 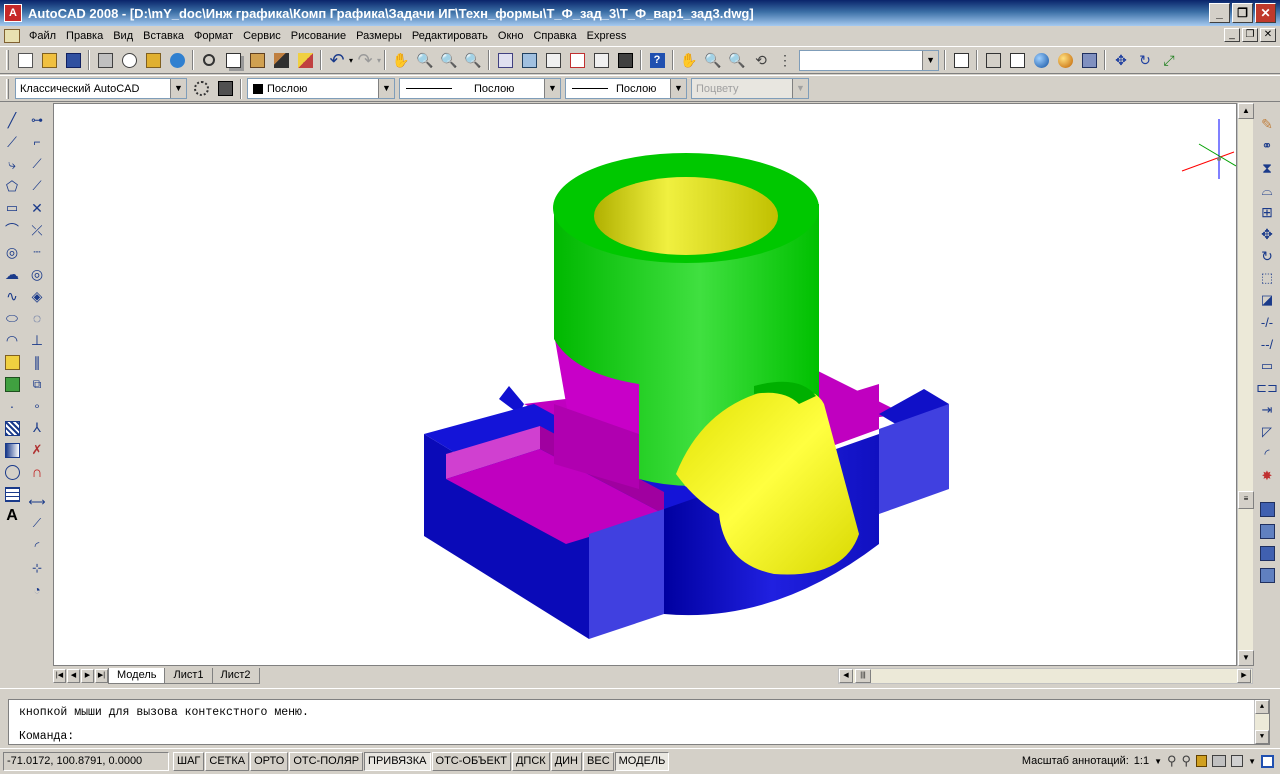 What do you see at coordinates (12, 472) in the screenshot?
I see `region-button` at bounding box center [12, 472].